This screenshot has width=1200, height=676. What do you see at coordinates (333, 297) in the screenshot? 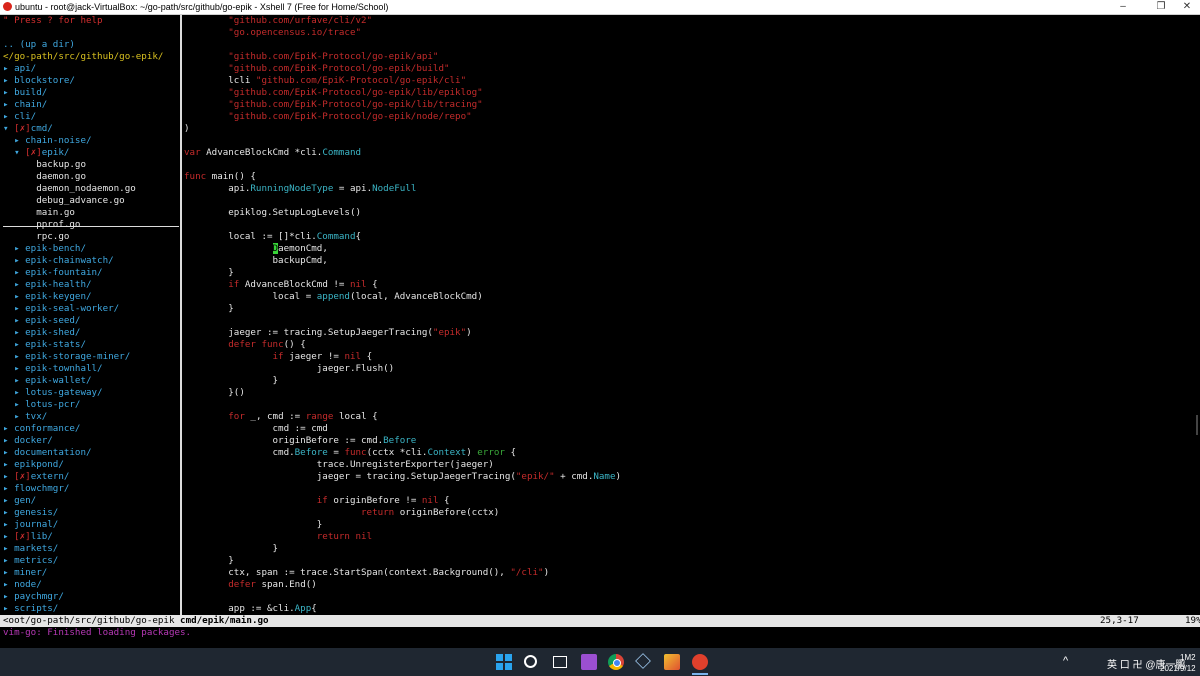
I see `code-line: local = append(local, AdvanceBlockCmd)` at bounding box center [333, 297].